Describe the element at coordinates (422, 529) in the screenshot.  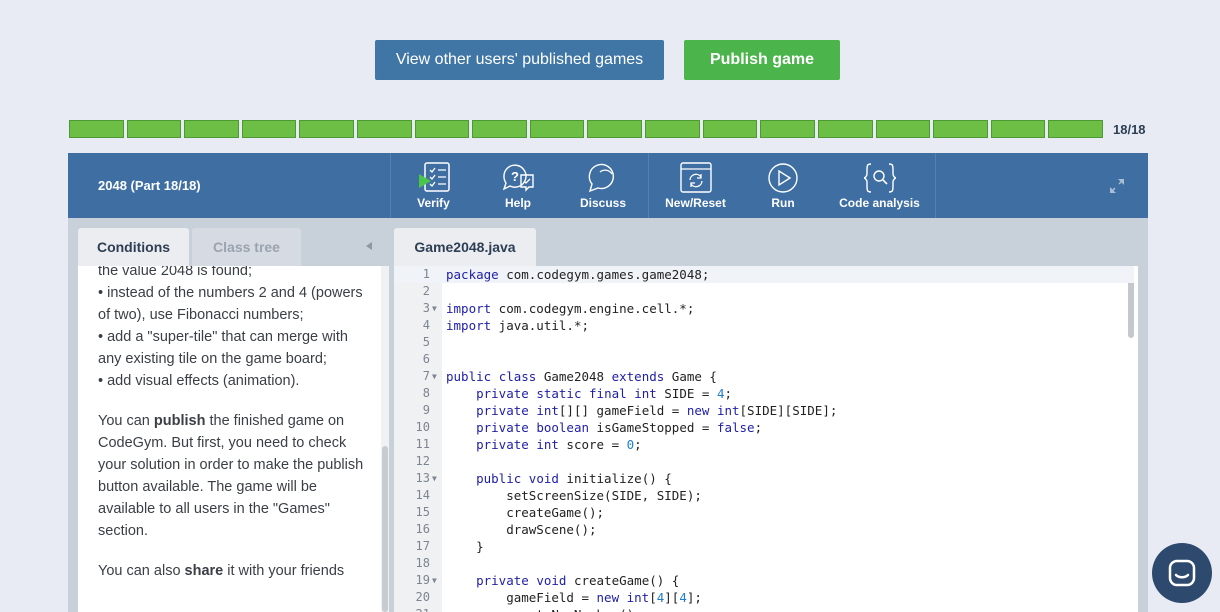
I see `line-number: 16` at that location.